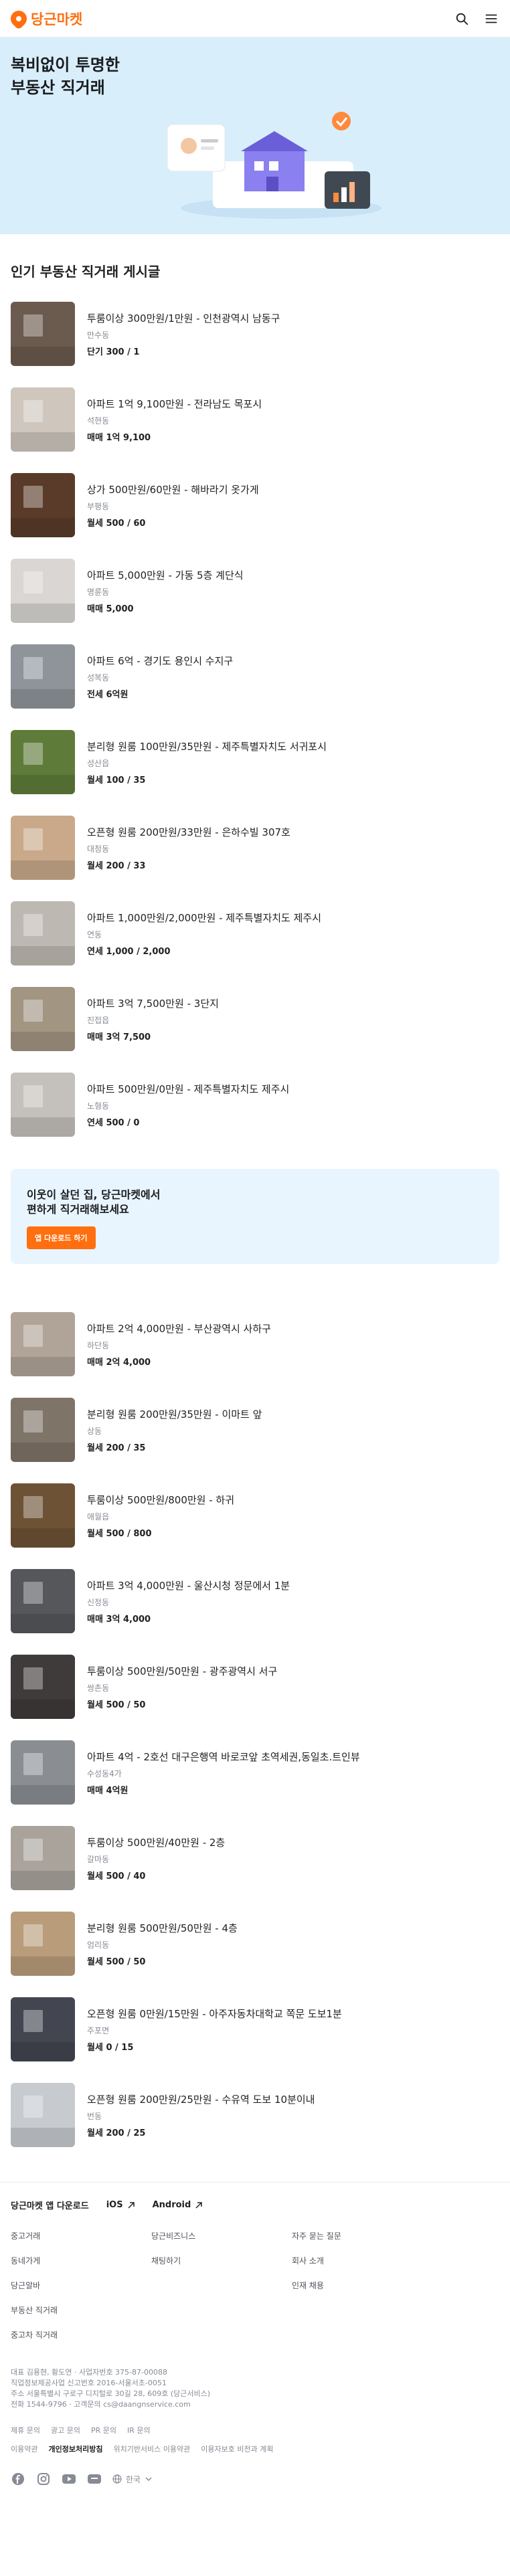 Image resolution: width=510 pixels, height=2576 pixels. I want to click on listing-item: 아파트 2억 4,000만원 - 부산광역시 사하구 하단동 매매 2억 4,000, so click(255, 1344).